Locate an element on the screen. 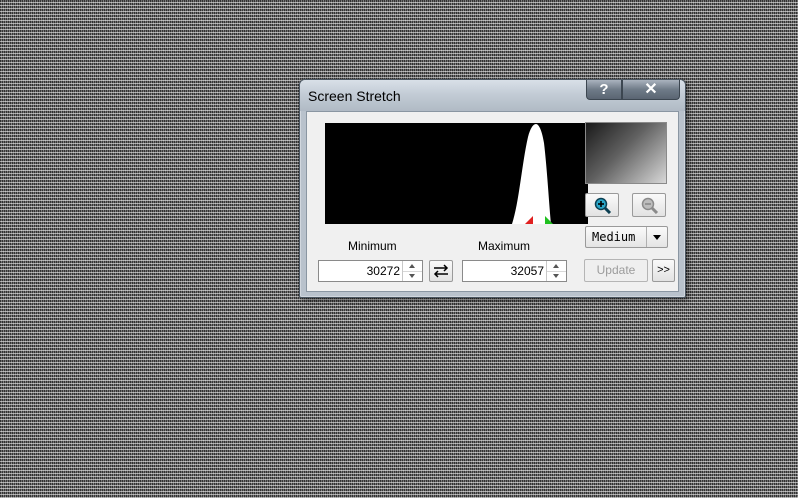  maximum-spin-arrows is located at coordinates (556, 271).